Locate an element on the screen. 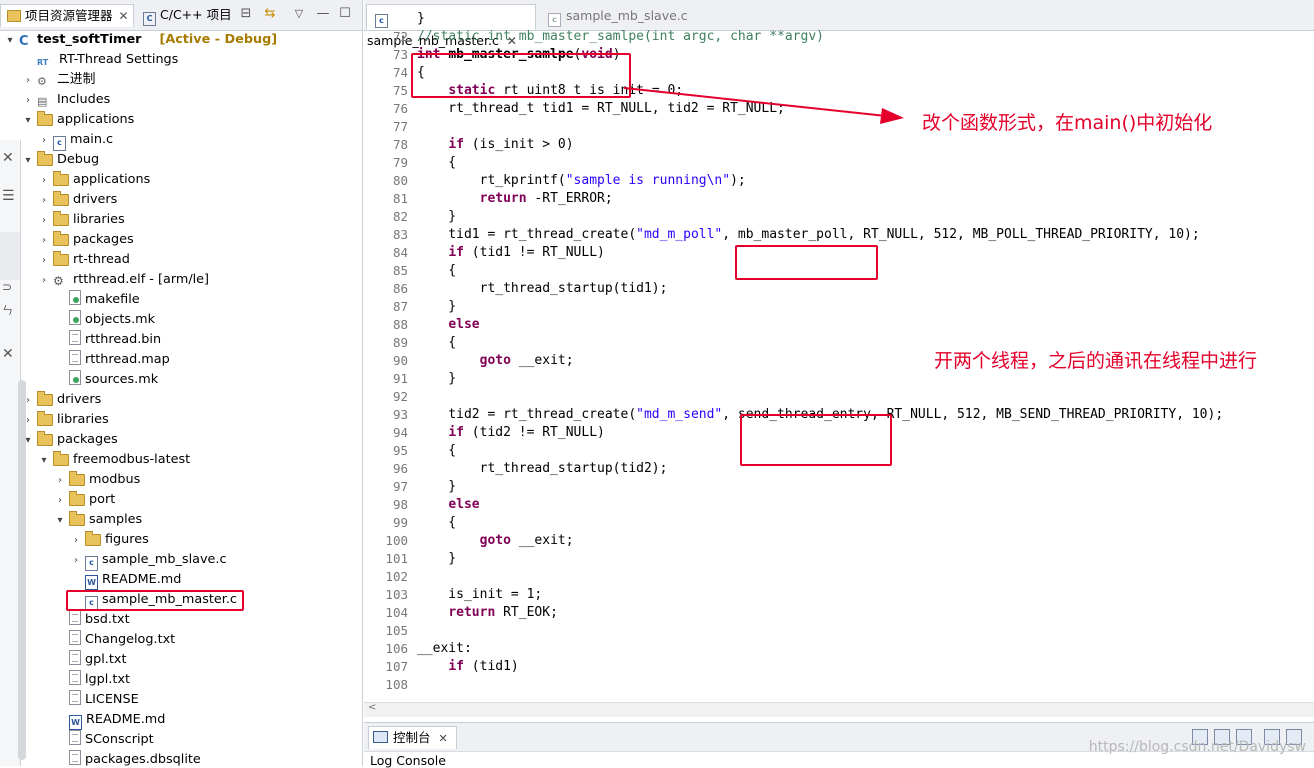 The height and width of the screenshot is (768, 1314). tree-item: › applications is located at coordinates (94, 180).